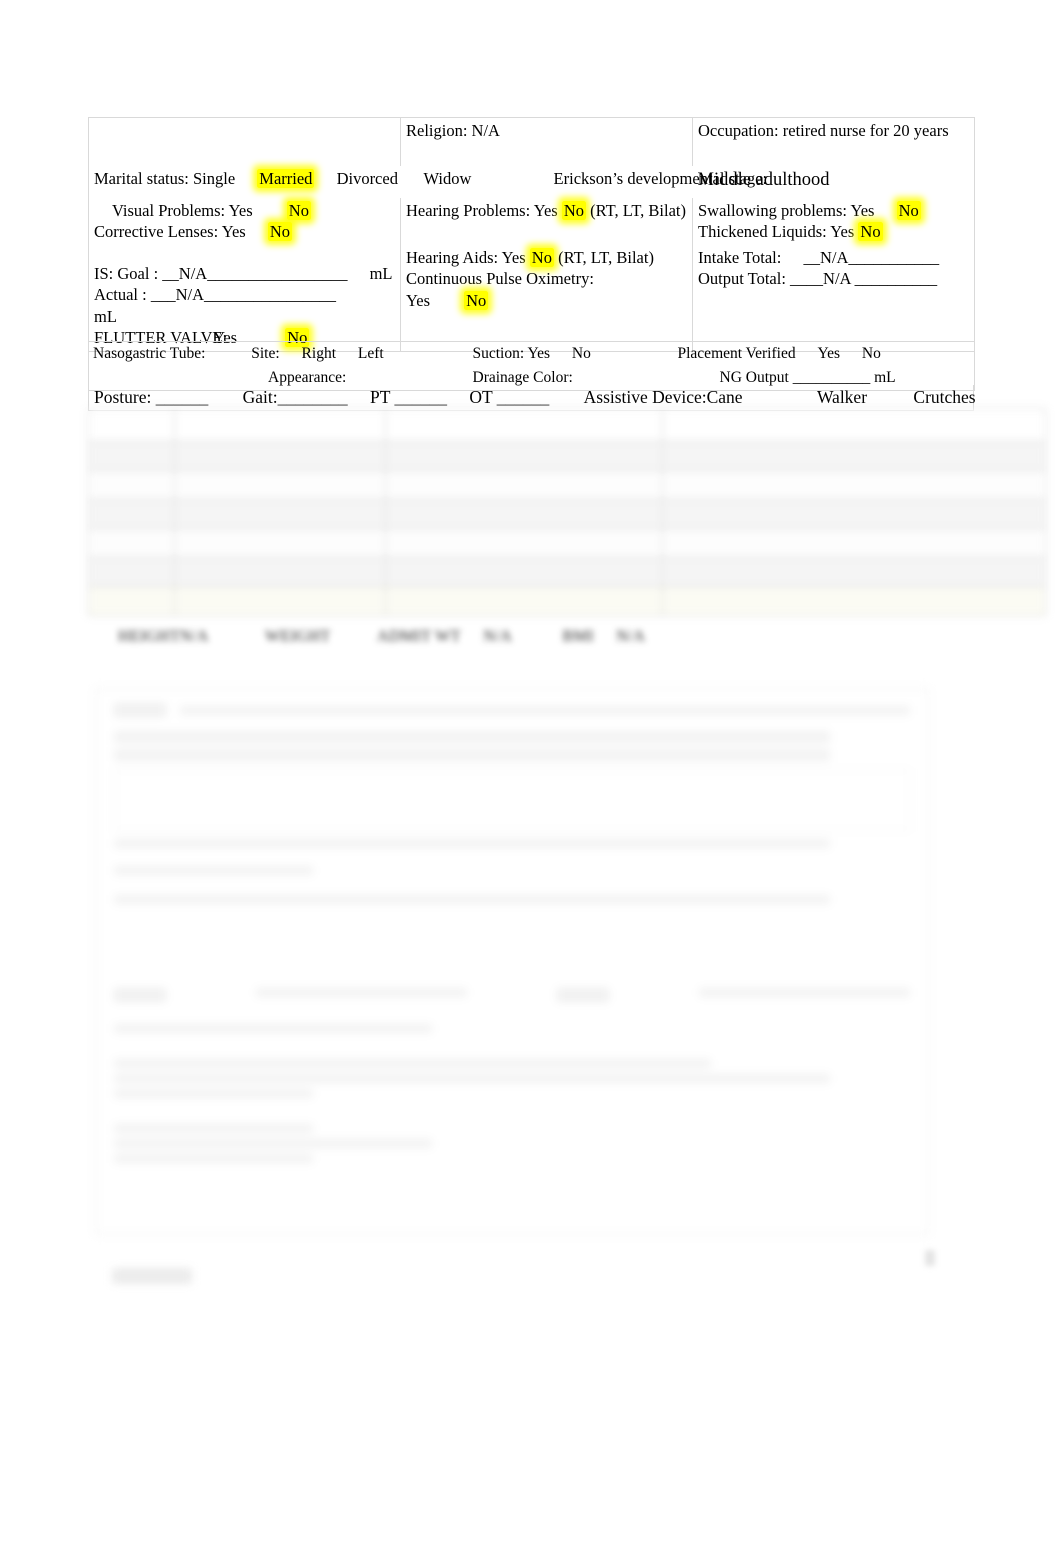  I want to click on marital-option-divorced: Divorced, so click(367, 178).